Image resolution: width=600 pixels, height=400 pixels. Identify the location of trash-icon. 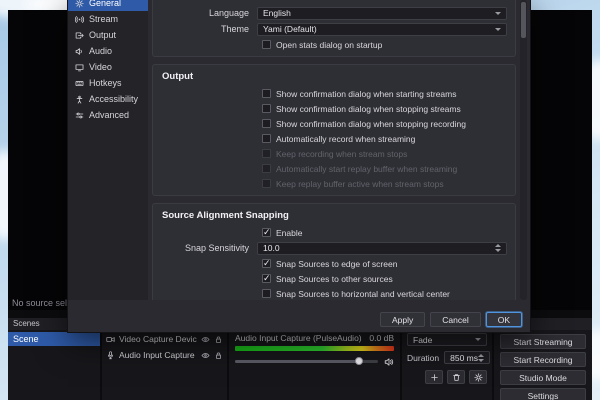
(456, 377).